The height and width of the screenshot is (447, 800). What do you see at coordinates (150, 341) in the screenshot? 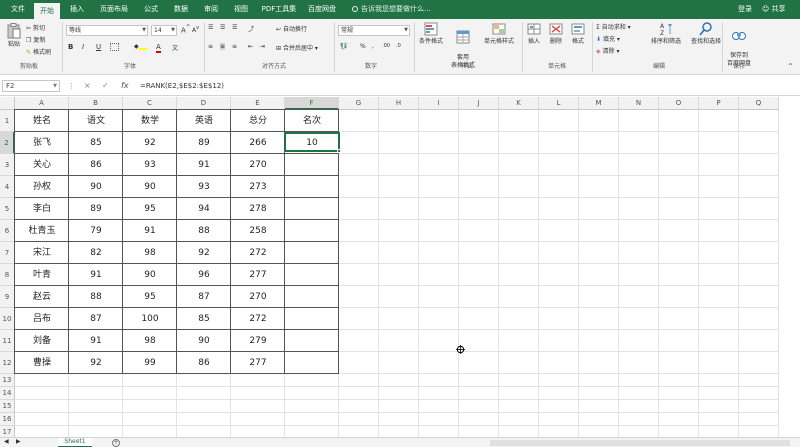
I see `table-cell: 98` at bounding box center [150, 341].